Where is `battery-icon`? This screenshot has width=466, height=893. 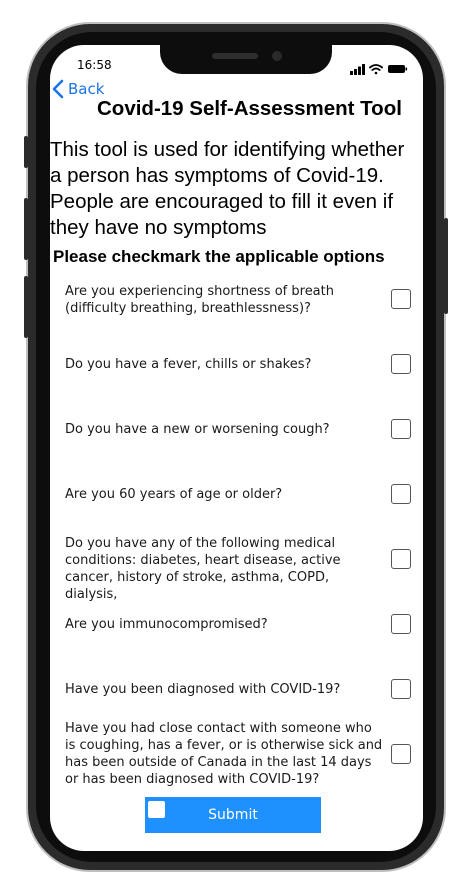 battery-icon is located at coordinates (398, 69).